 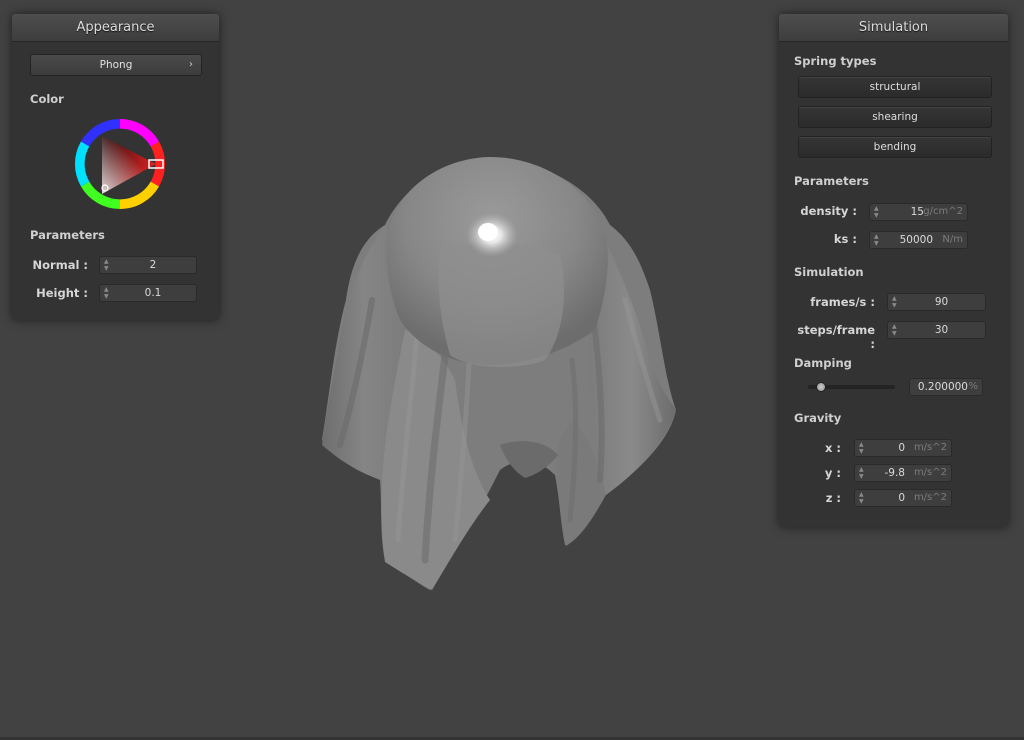 What do you see at coordinates (818, 418) in the screenshot?
I see `gravity-label: Gravity` at bounding box center [818, 418].